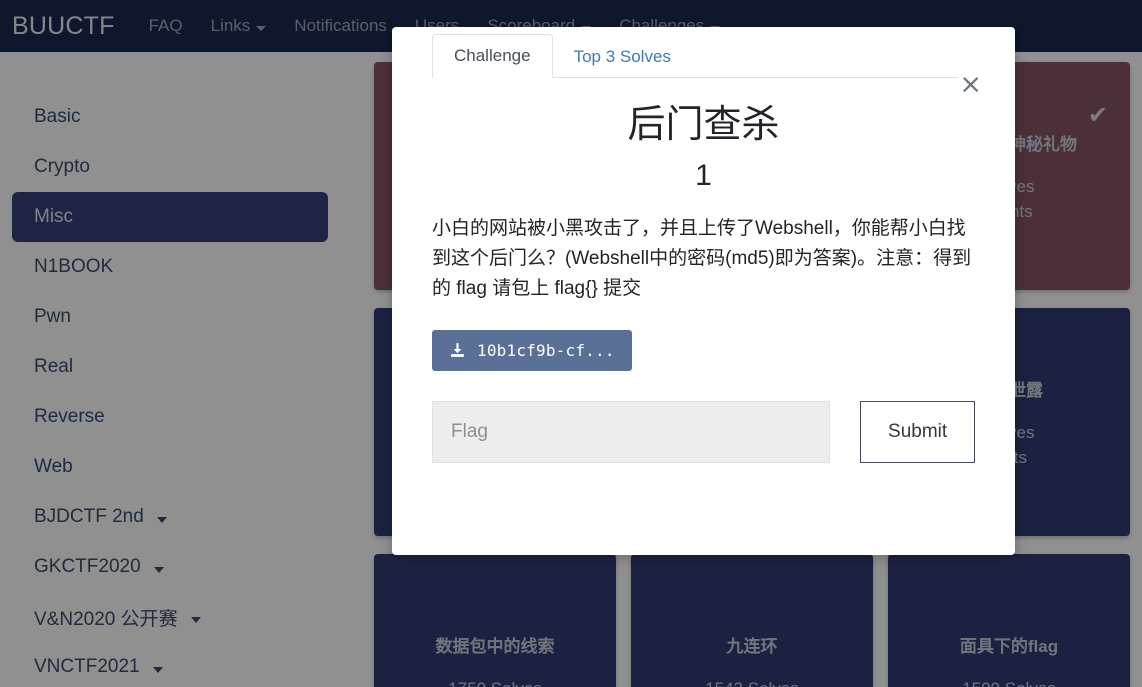  Describe the element at coordinates (622, 57) in the screenshot. I see `tab-top-3-solves: Top 3 Solves` at that location.